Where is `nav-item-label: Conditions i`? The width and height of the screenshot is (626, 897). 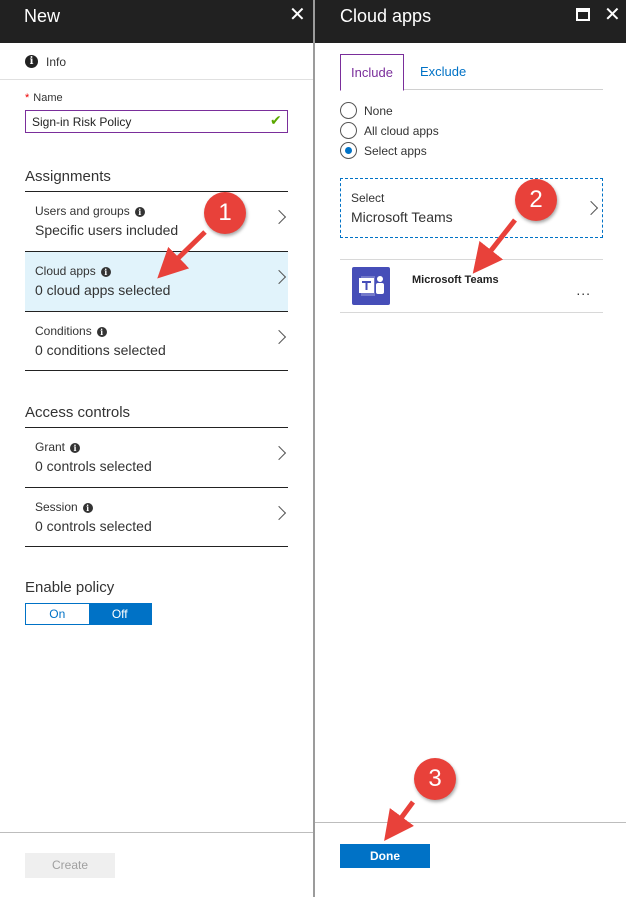
nav-item-label: Conditions i is located at coordinates (71, 331).